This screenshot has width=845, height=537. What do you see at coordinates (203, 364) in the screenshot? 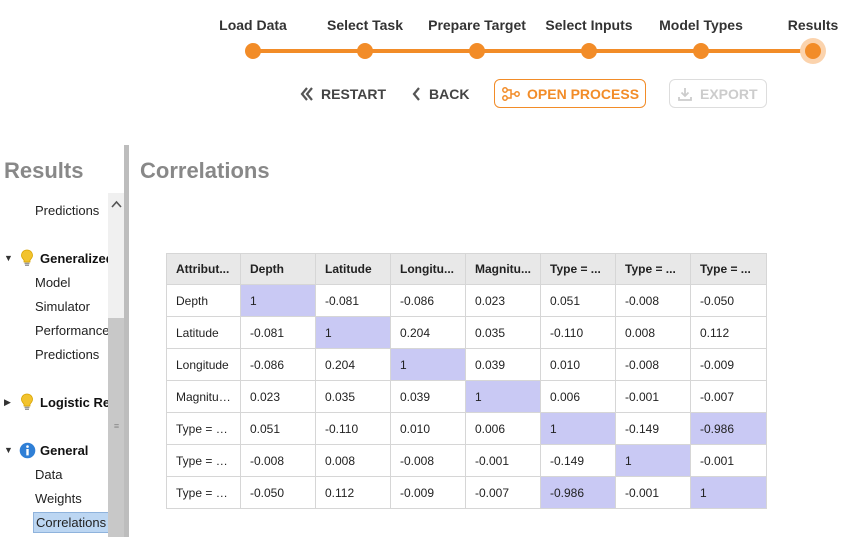
I see `row-header: Longitude` at bounding box center [203, 364].